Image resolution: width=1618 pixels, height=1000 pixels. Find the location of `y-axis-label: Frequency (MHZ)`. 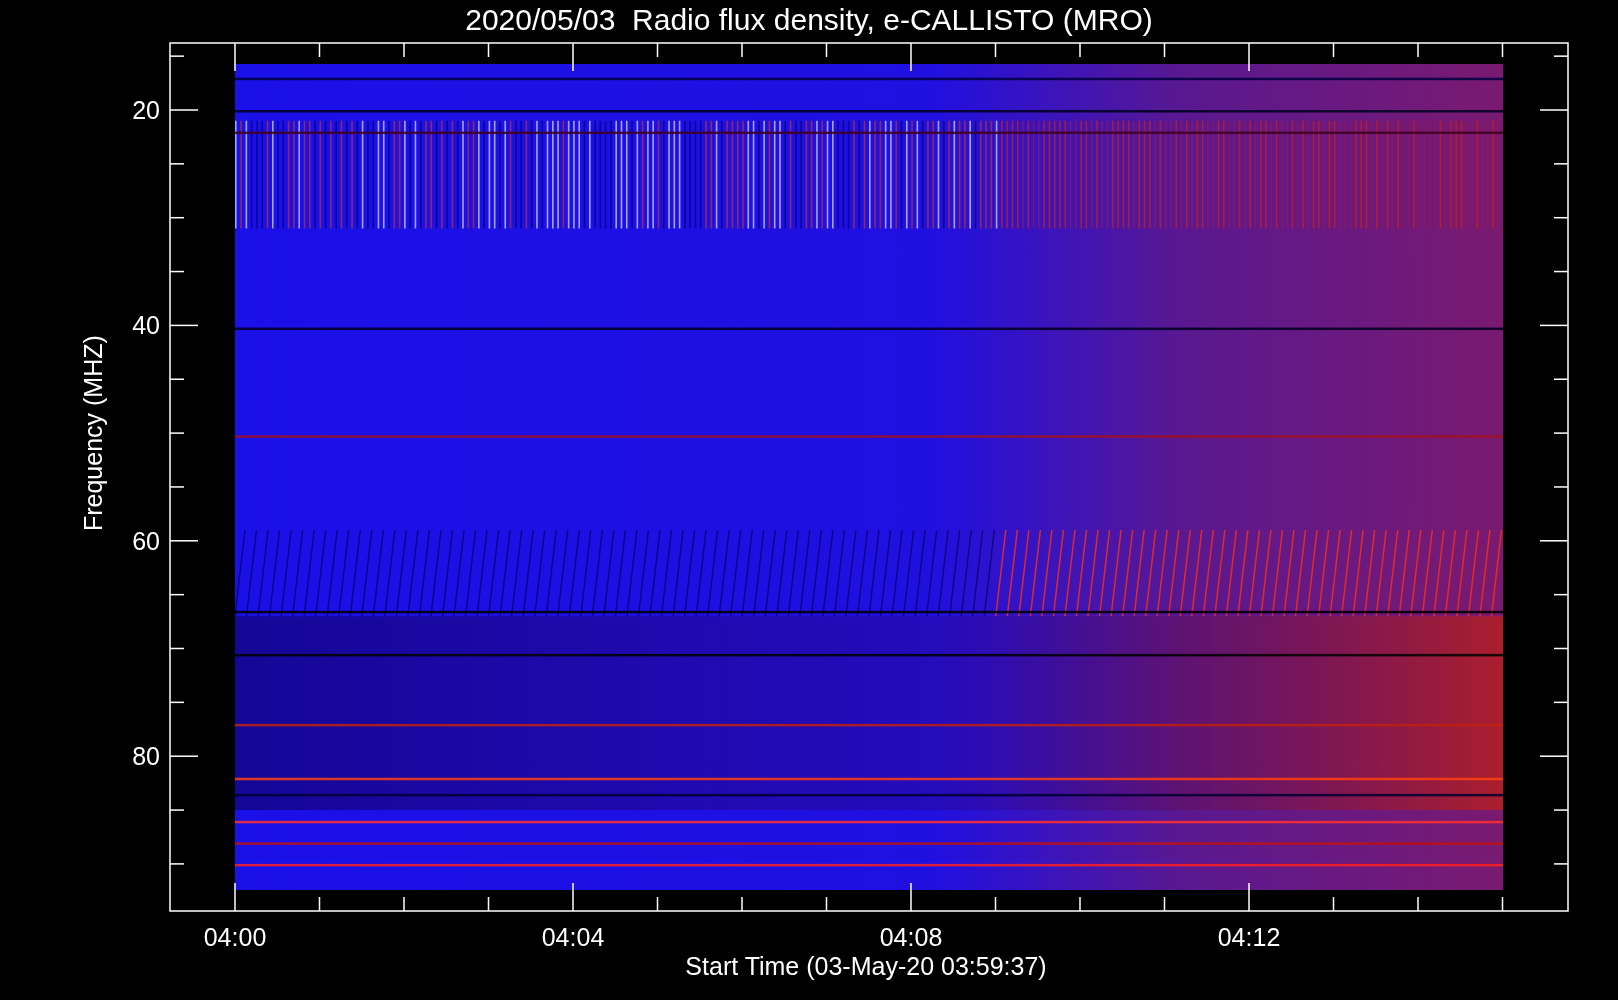

y-axis-label: Frequency (MHZ) is located at coordinates (93, 433).